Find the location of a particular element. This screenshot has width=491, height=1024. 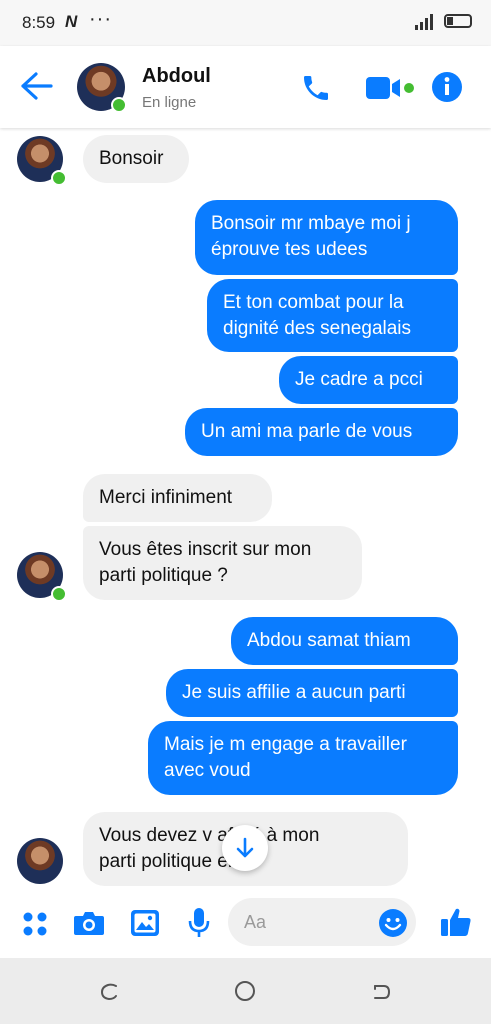

message-text: Vous êtes inscrit sur mon is located at coordinates (205, 549).